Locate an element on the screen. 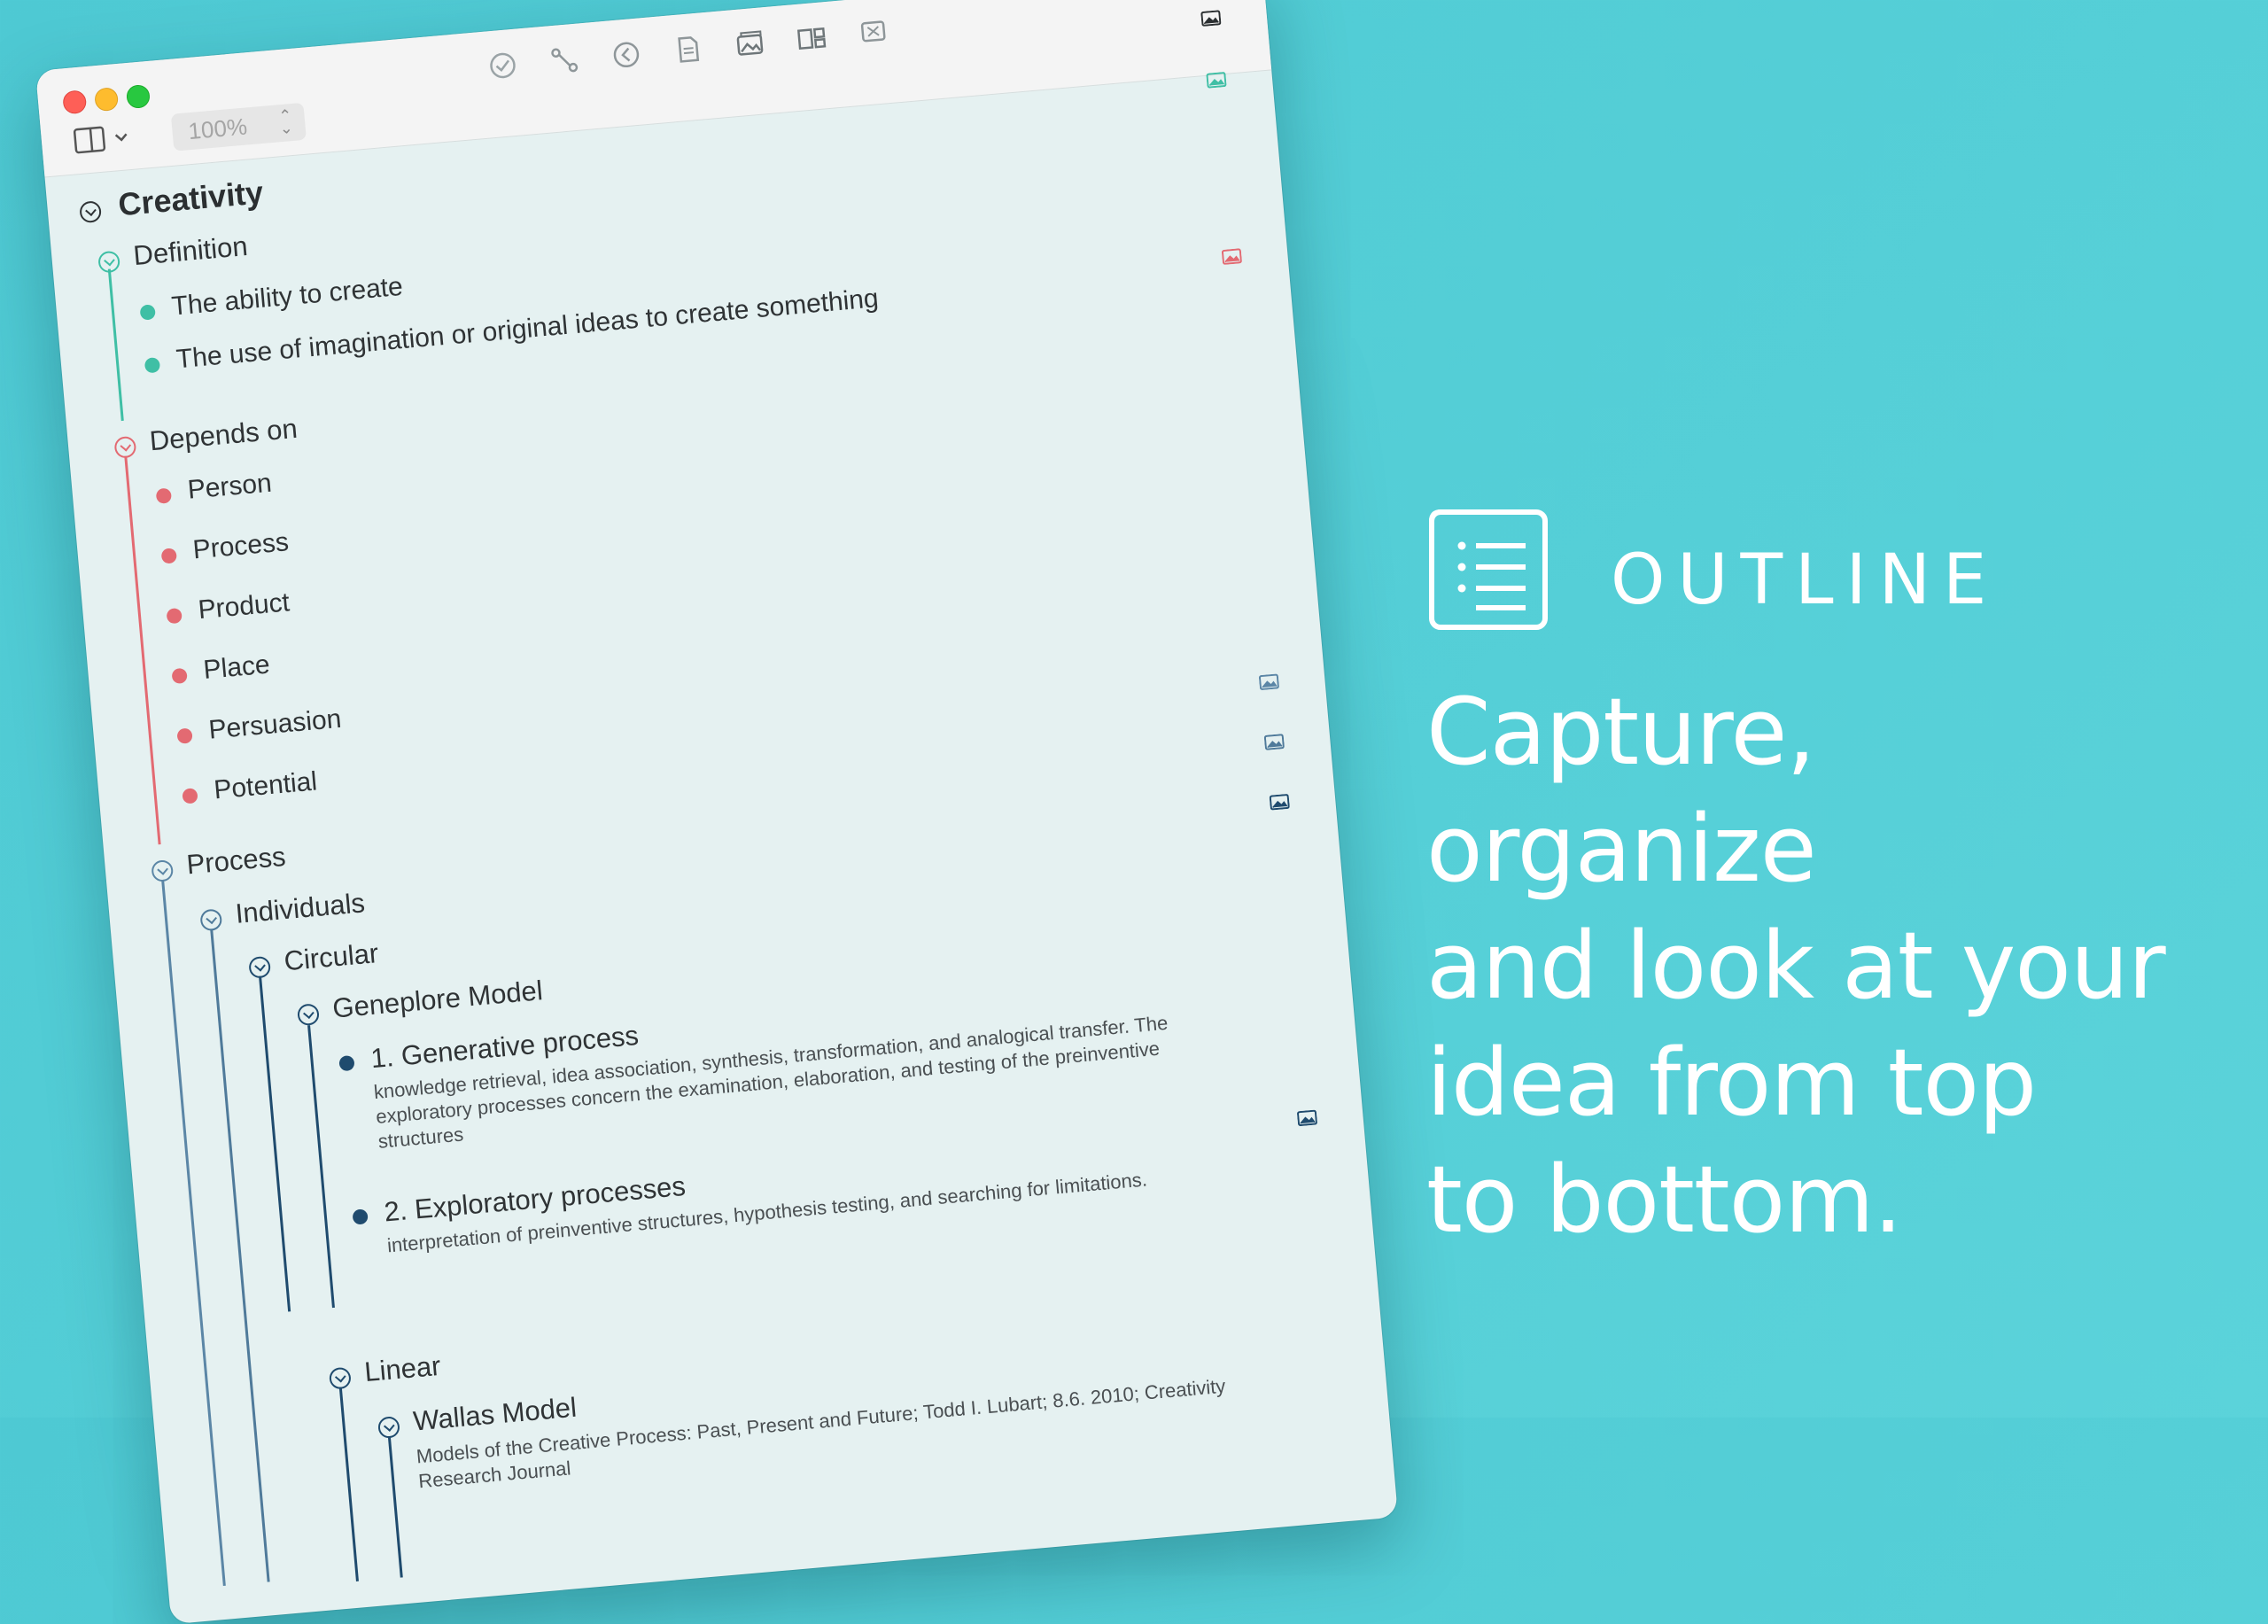 The image size is (2268, 1624). outline-node-individuals: Individuals is located at coordinates (282, 910).